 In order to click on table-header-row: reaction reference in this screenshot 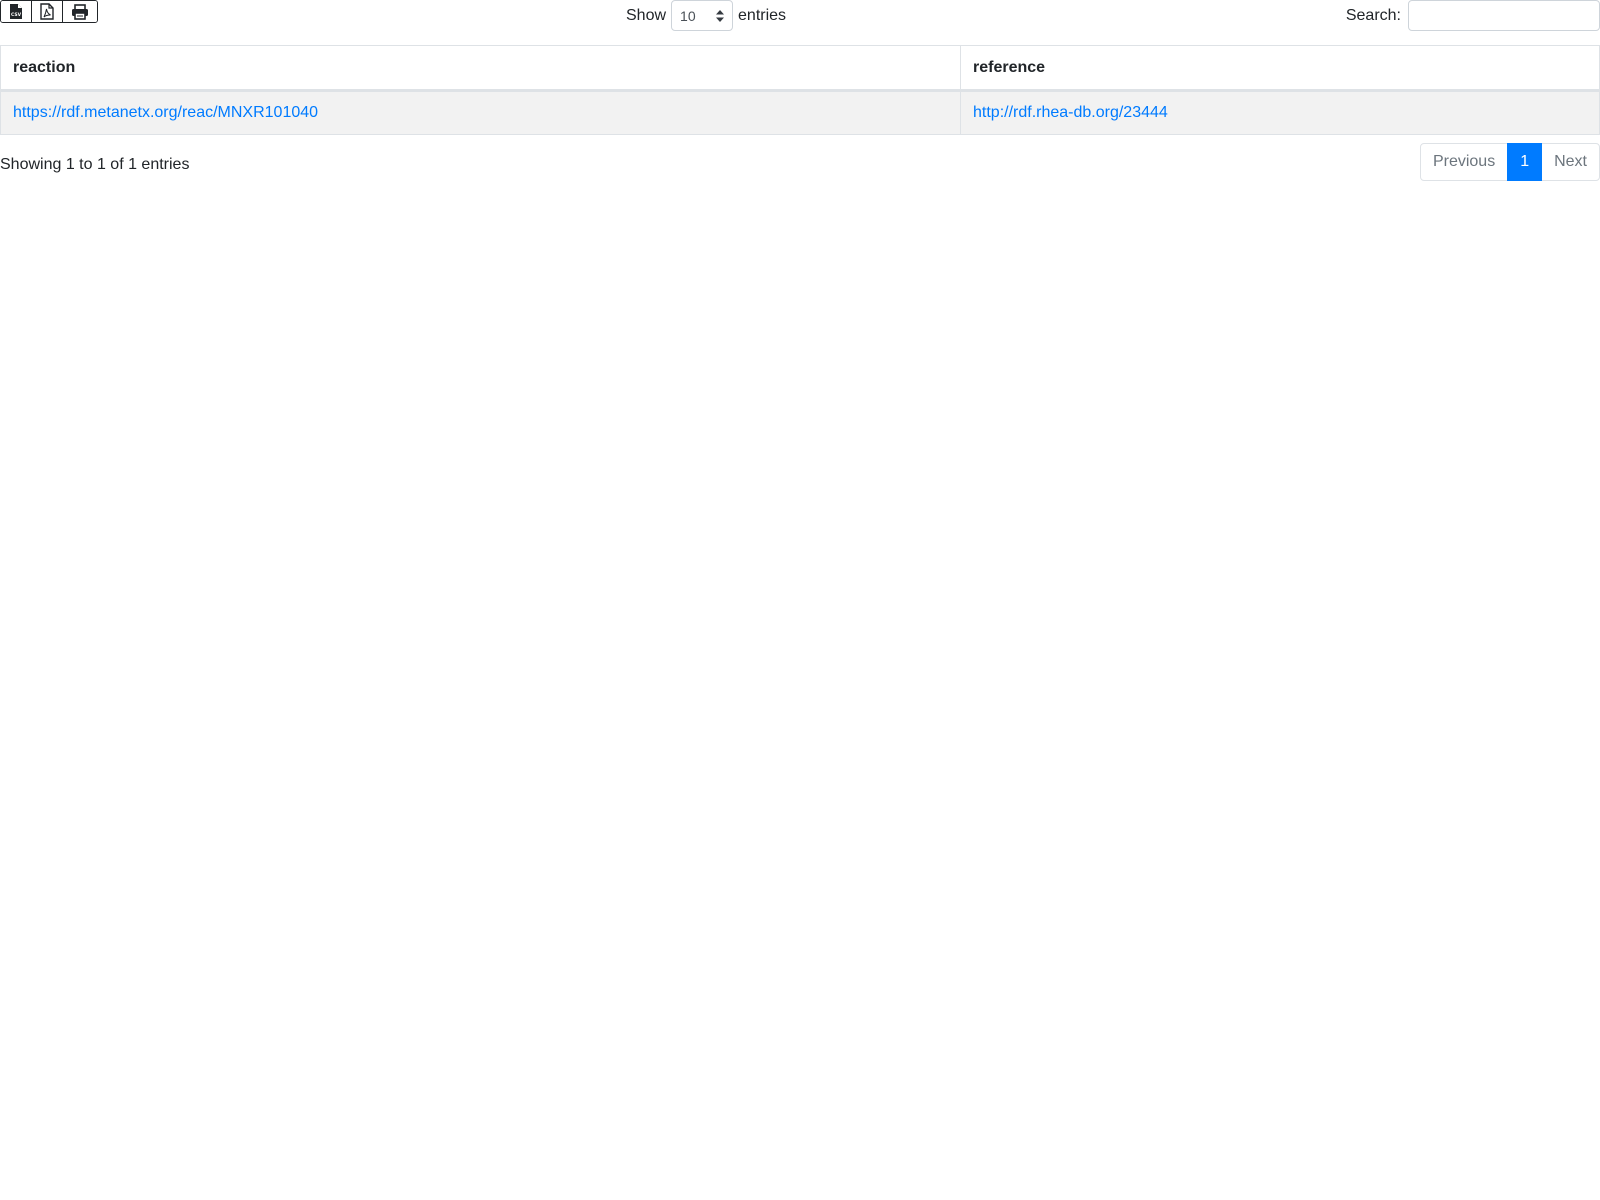, I will do `click(800, 68)`.